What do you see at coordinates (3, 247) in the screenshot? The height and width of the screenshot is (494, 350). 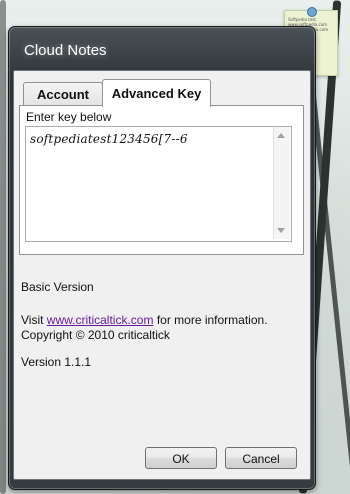 I see `tree-branch` at bounding box center [3, 247].